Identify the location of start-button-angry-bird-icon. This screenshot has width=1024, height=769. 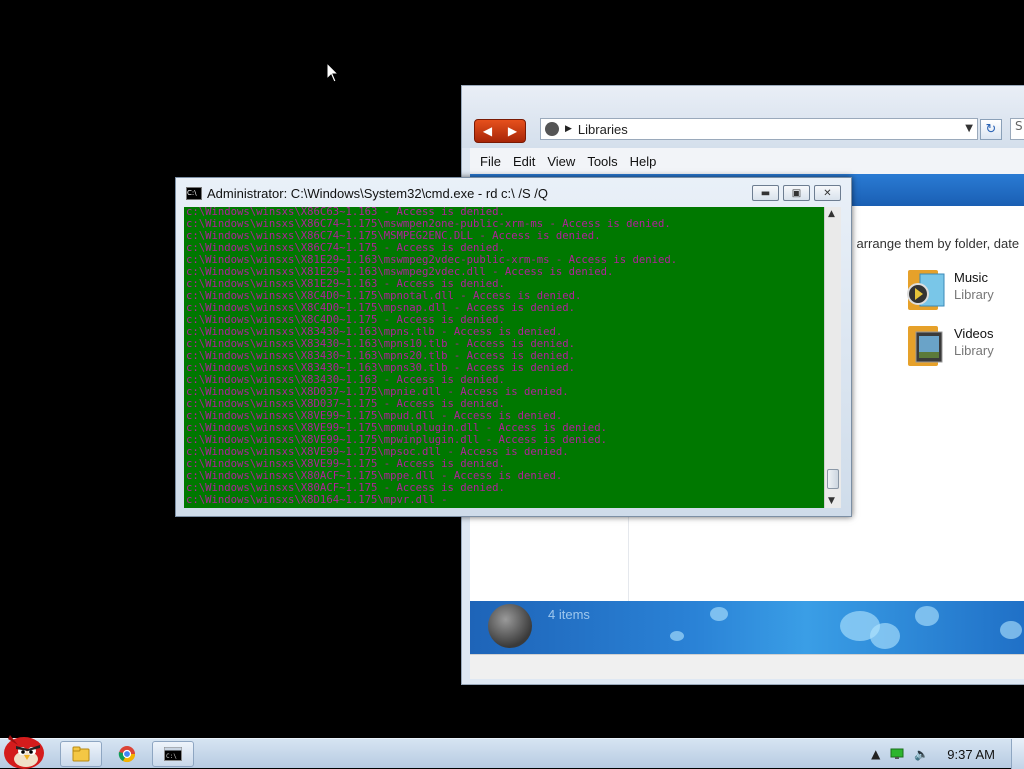
(26, 750).